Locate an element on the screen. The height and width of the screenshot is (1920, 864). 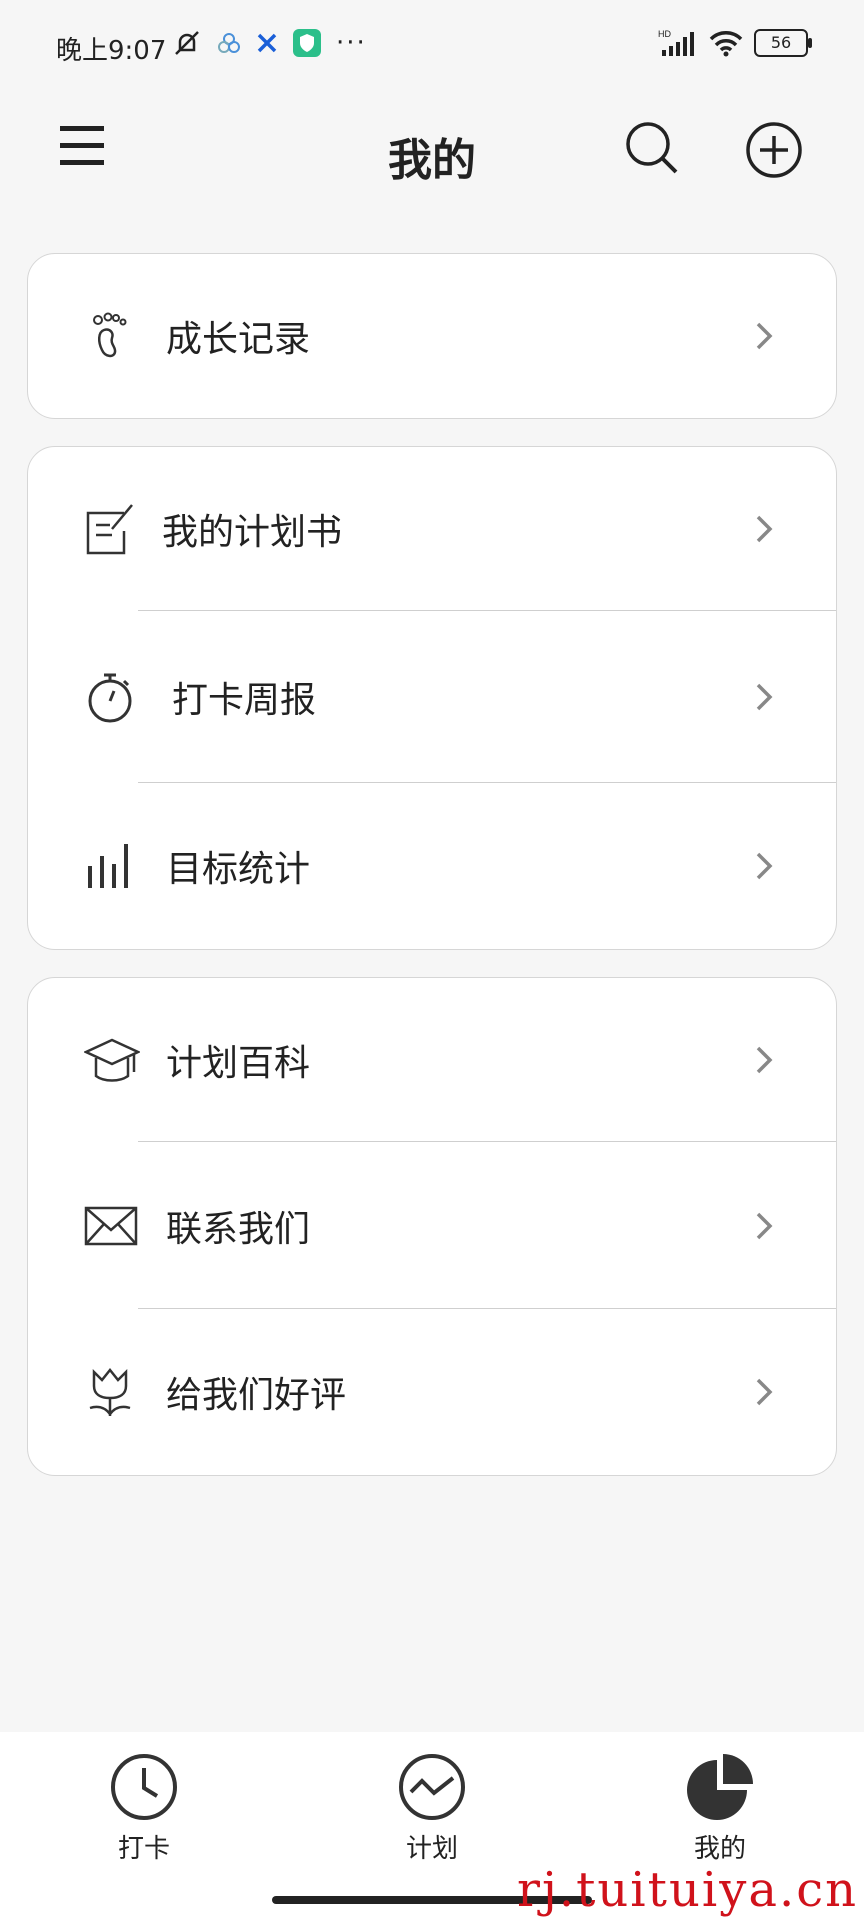
tab-plan: 计划 is located at coordinates (432, 1808).